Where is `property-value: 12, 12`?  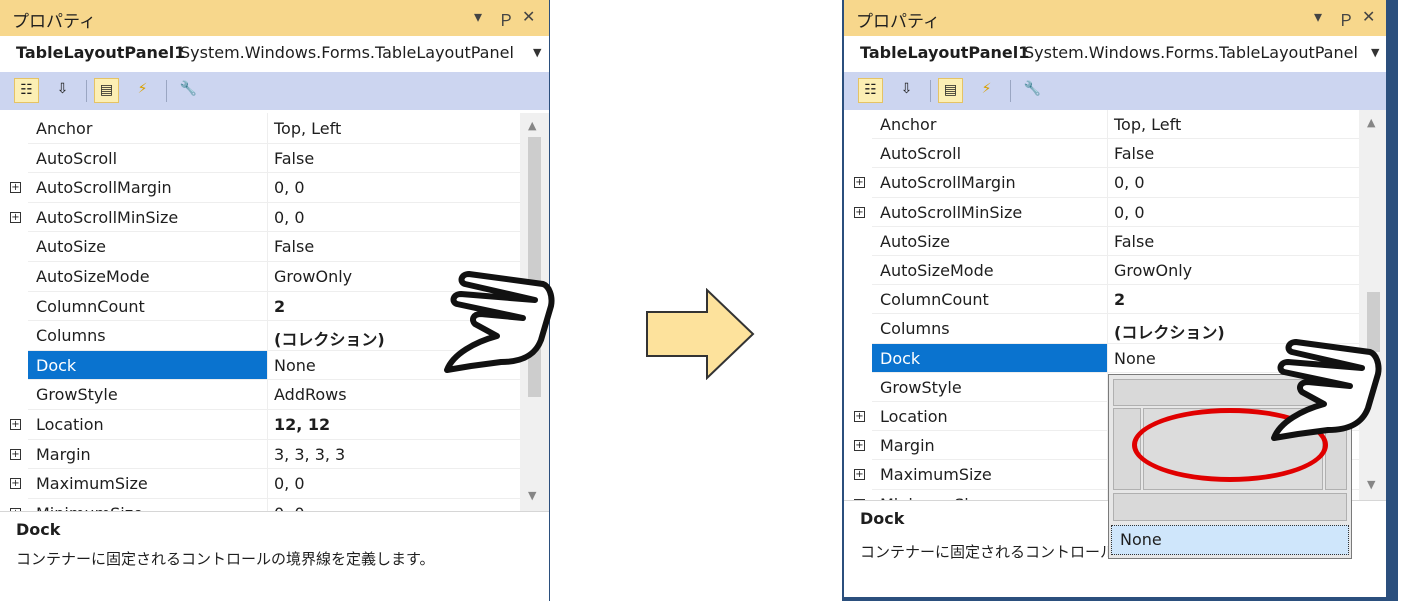 property-value: 12, 12 is located at coordinates (302, 424).